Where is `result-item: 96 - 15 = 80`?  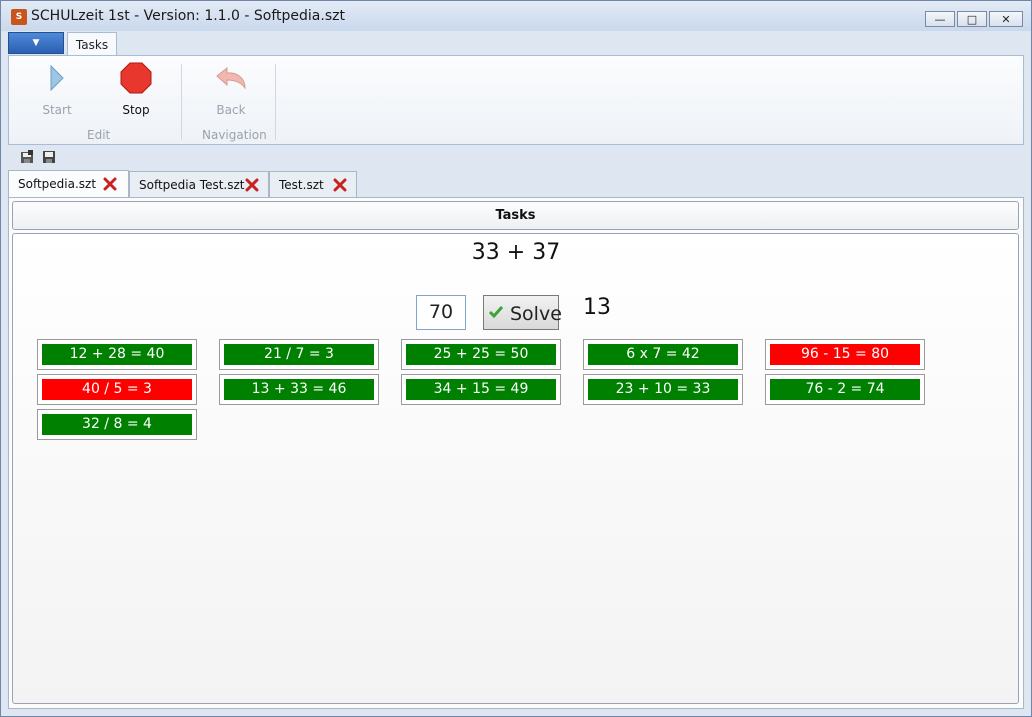 result-item: 96 - 15 = 80 is located at coordinates (845, 354).